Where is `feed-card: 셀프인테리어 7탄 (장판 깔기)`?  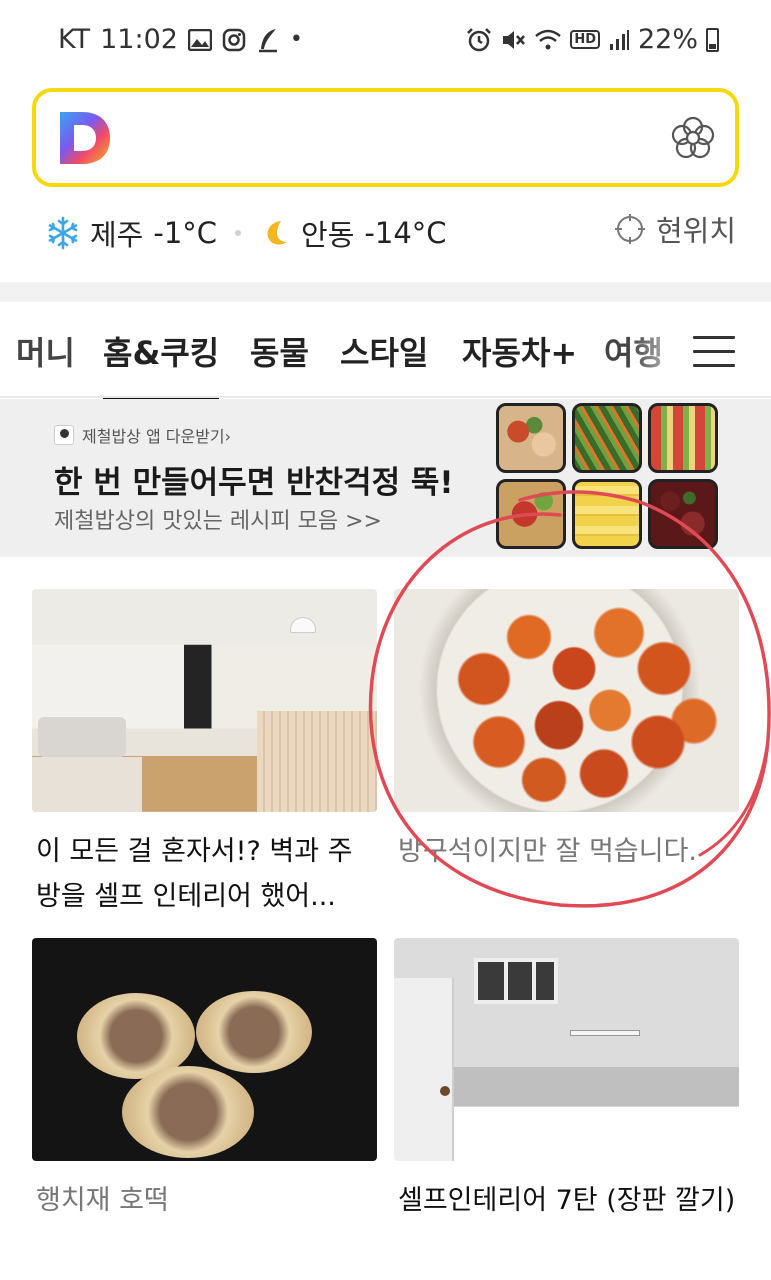
feed-card: 셀프인테리어 7탄 (장판 깔기) is located at coordinates (566, 1103).